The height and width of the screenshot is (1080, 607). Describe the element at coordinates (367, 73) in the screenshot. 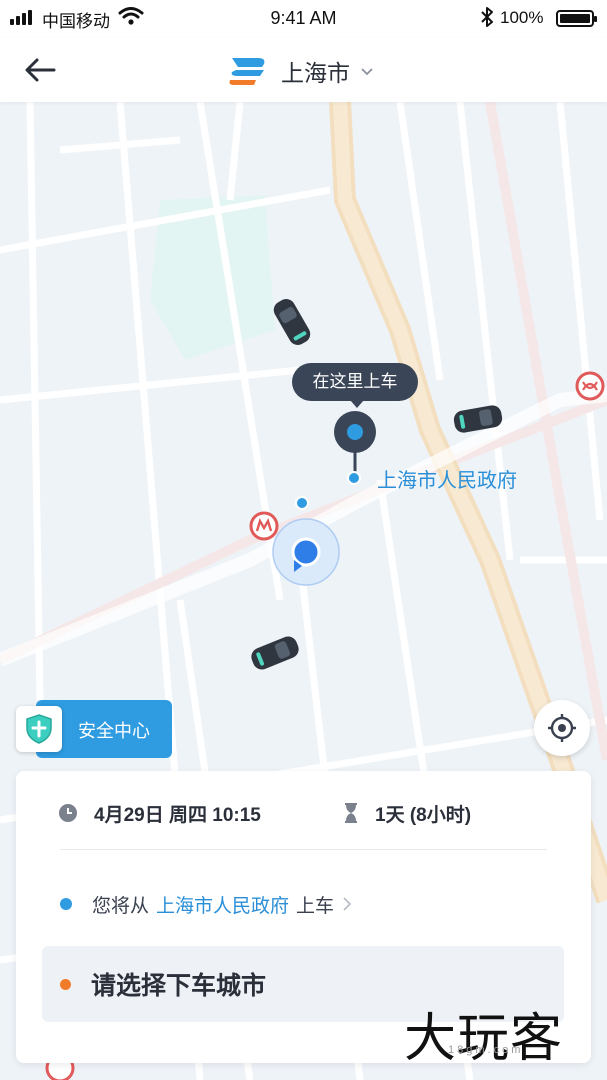

I see `chevron-down-icon` at that location.